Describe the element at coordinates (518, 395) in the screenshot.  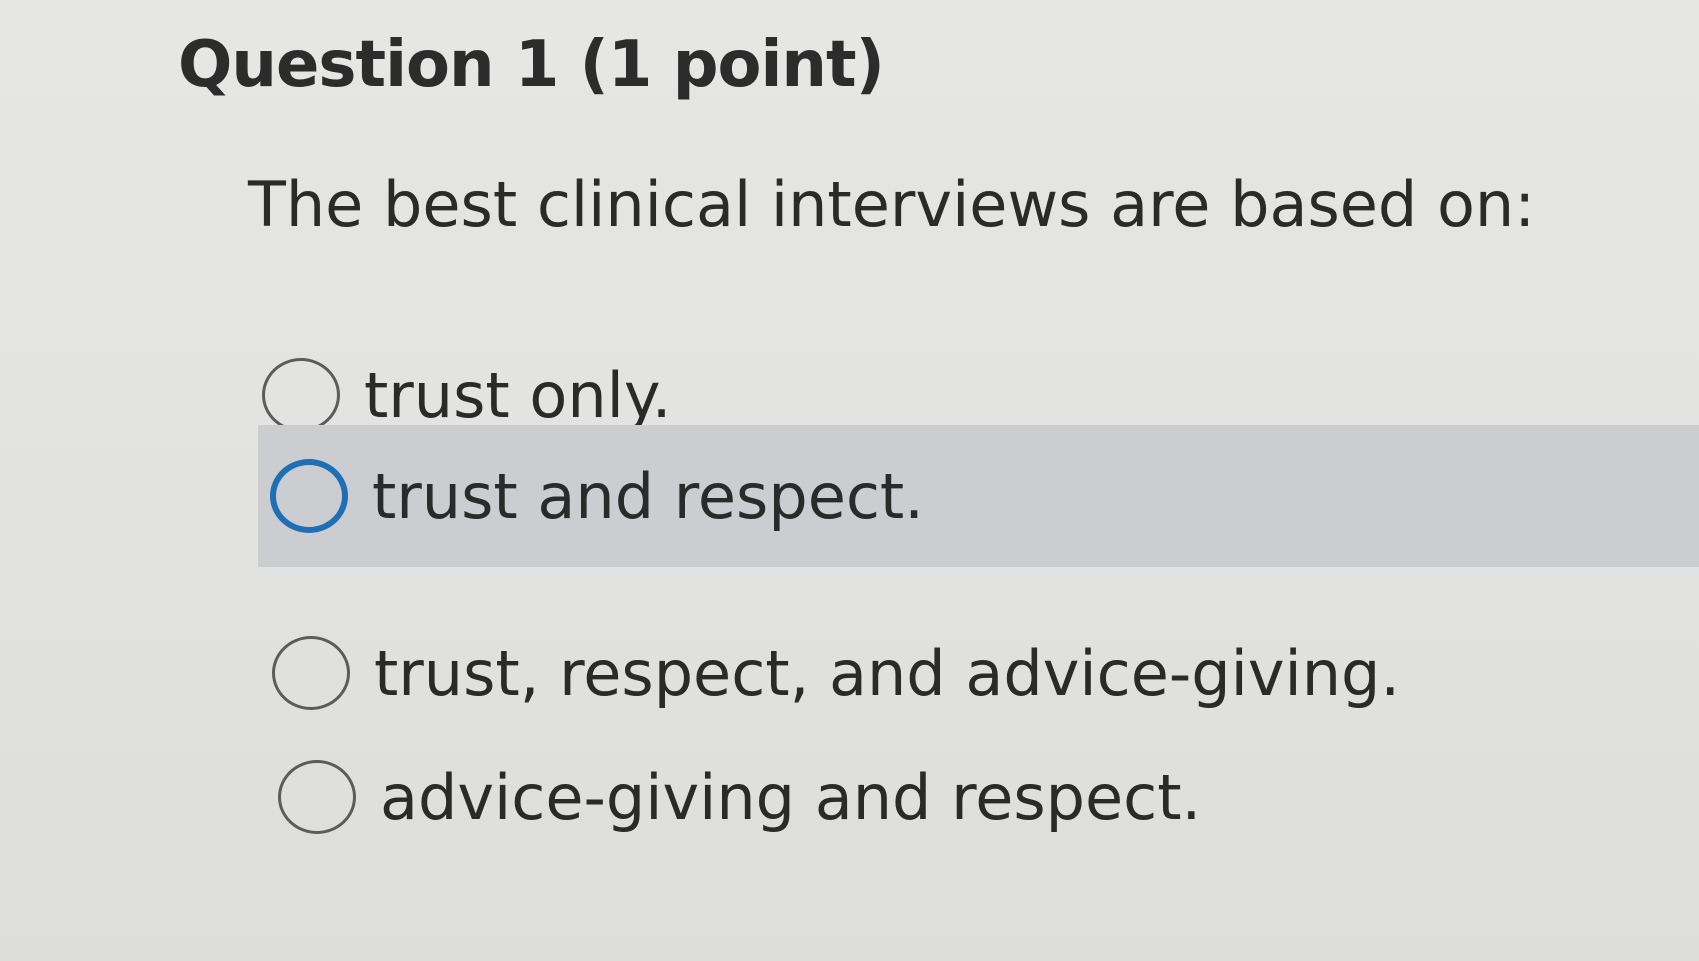
I see `answer-option-label: trust only.` at that location.